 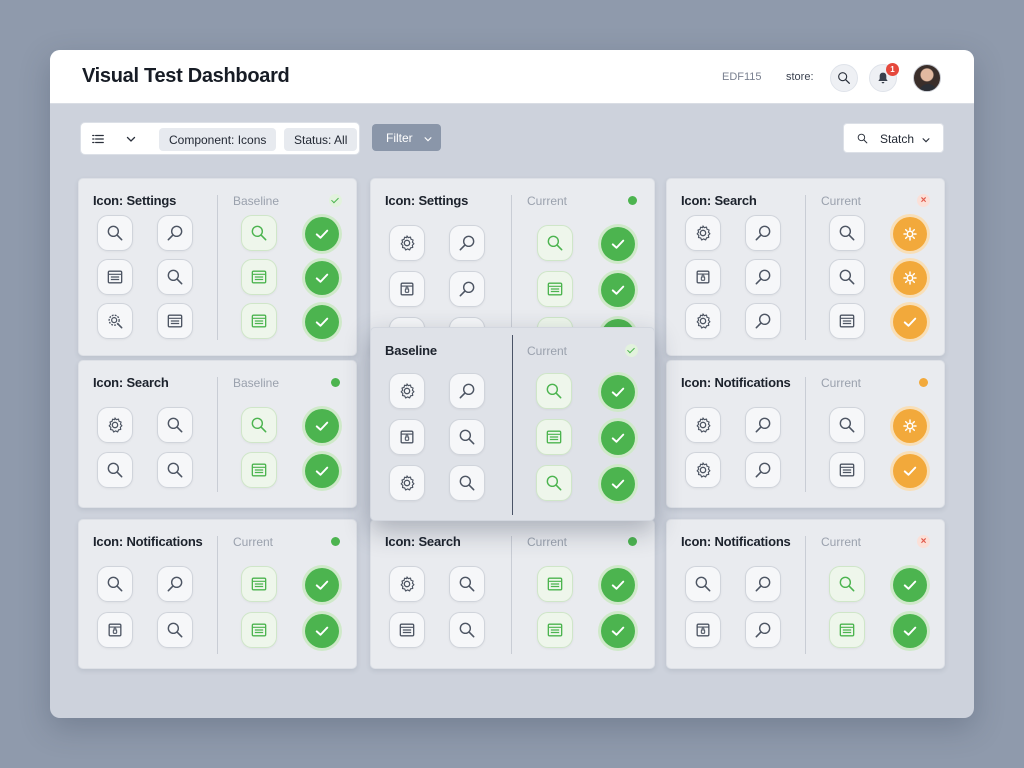 I want to click on comparison-card: Icon: Search Current ×, so click(x=805, y=267).